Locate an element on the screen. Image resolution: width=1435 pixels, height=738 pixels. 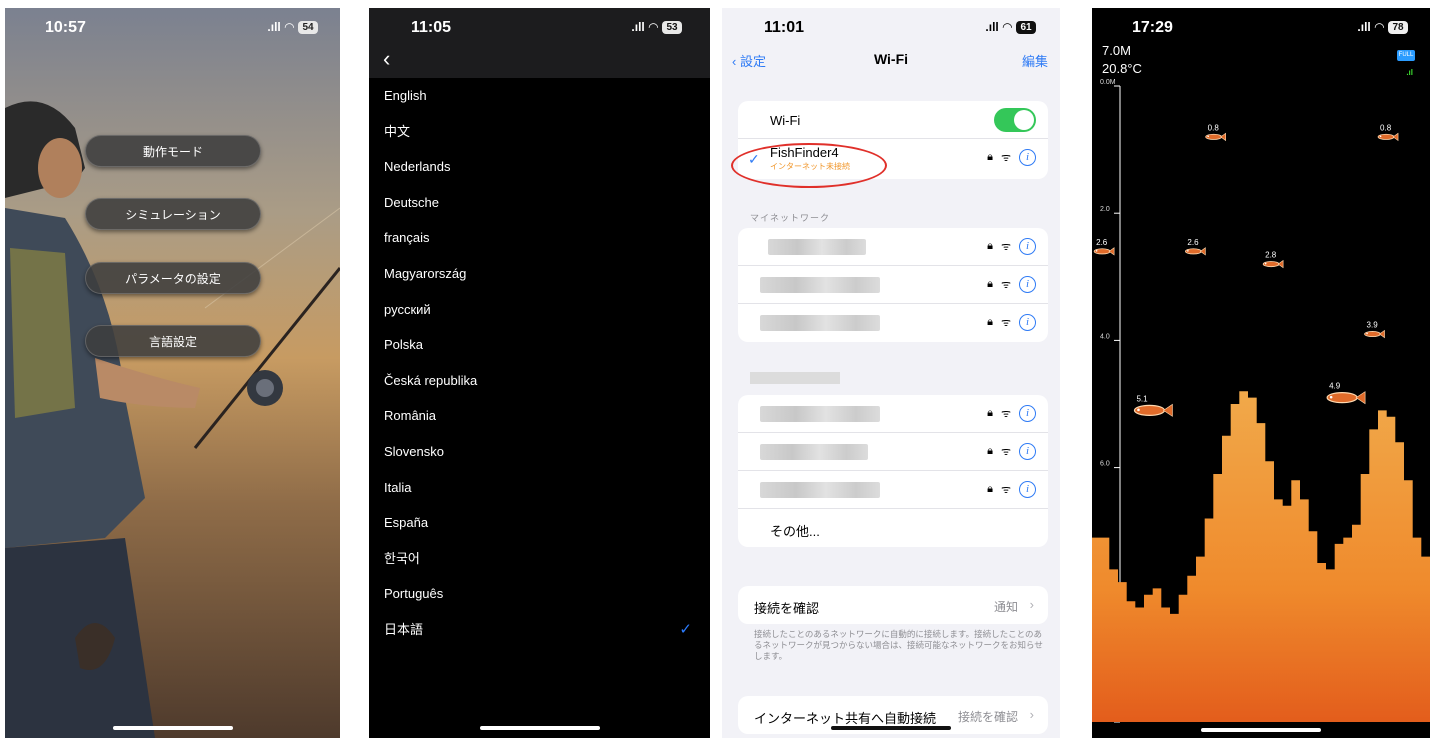
battery-full-badge: FULL is located at coordinates (1406, 55).